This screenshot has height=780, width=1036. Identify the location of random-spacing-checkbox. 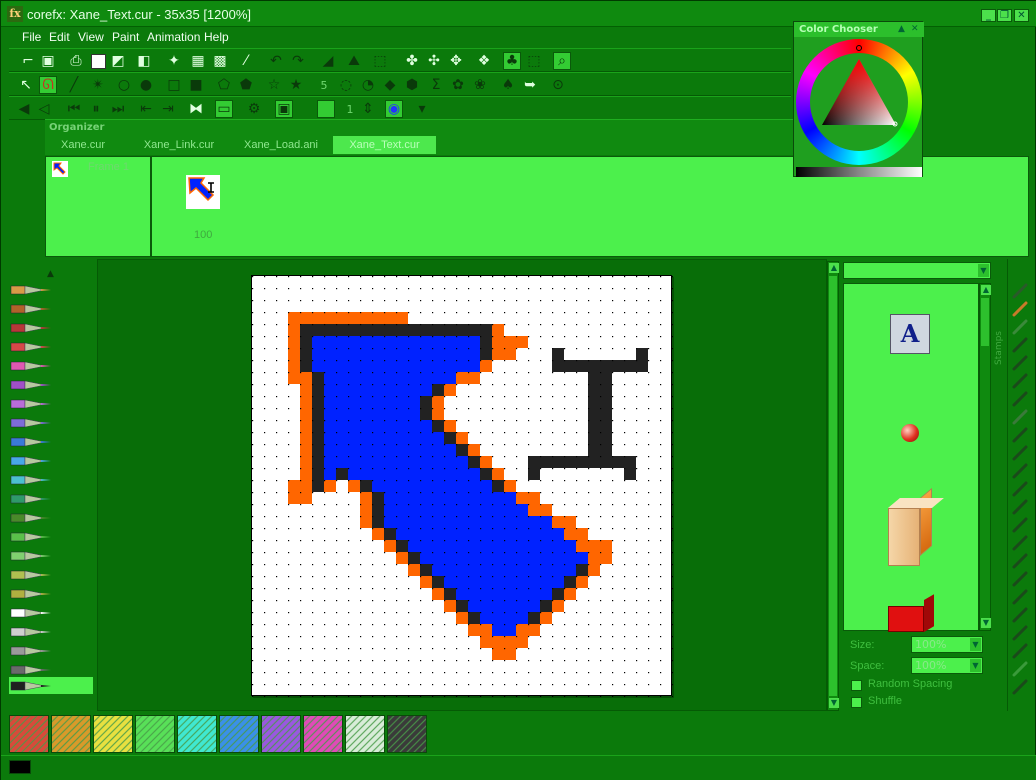
(856, 685).